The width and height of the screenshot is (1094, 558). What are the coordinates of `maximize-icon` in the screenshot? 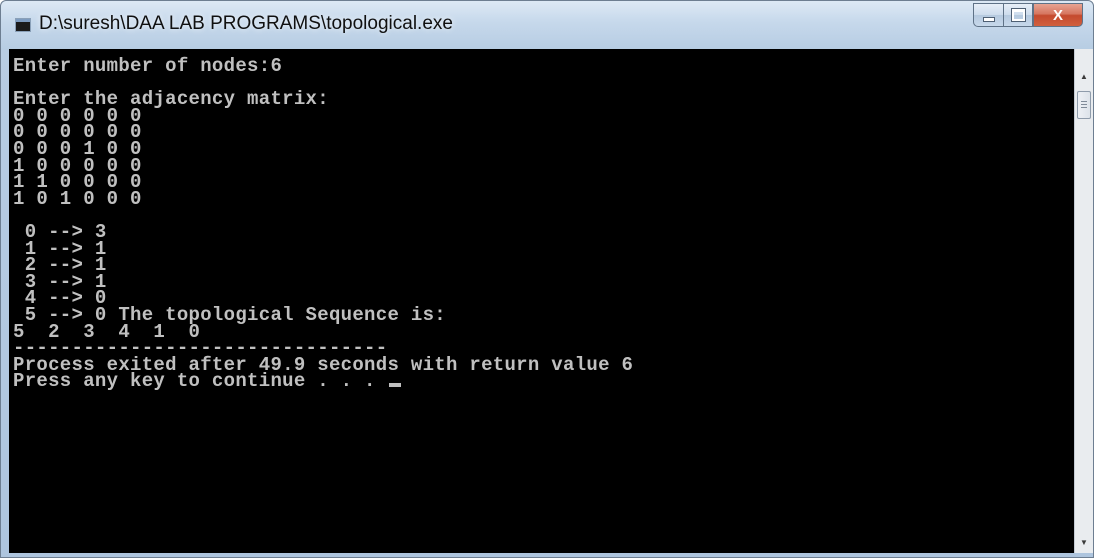 It's located at (1018, 15).